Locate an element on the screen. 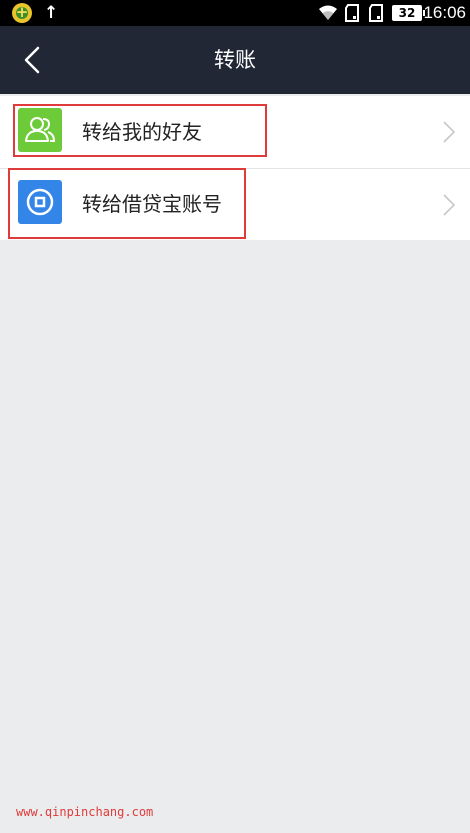 The height and width of the screenshot is (833, 470). upload-arrow-icon: ↑ is located at coordinates (51, 13).